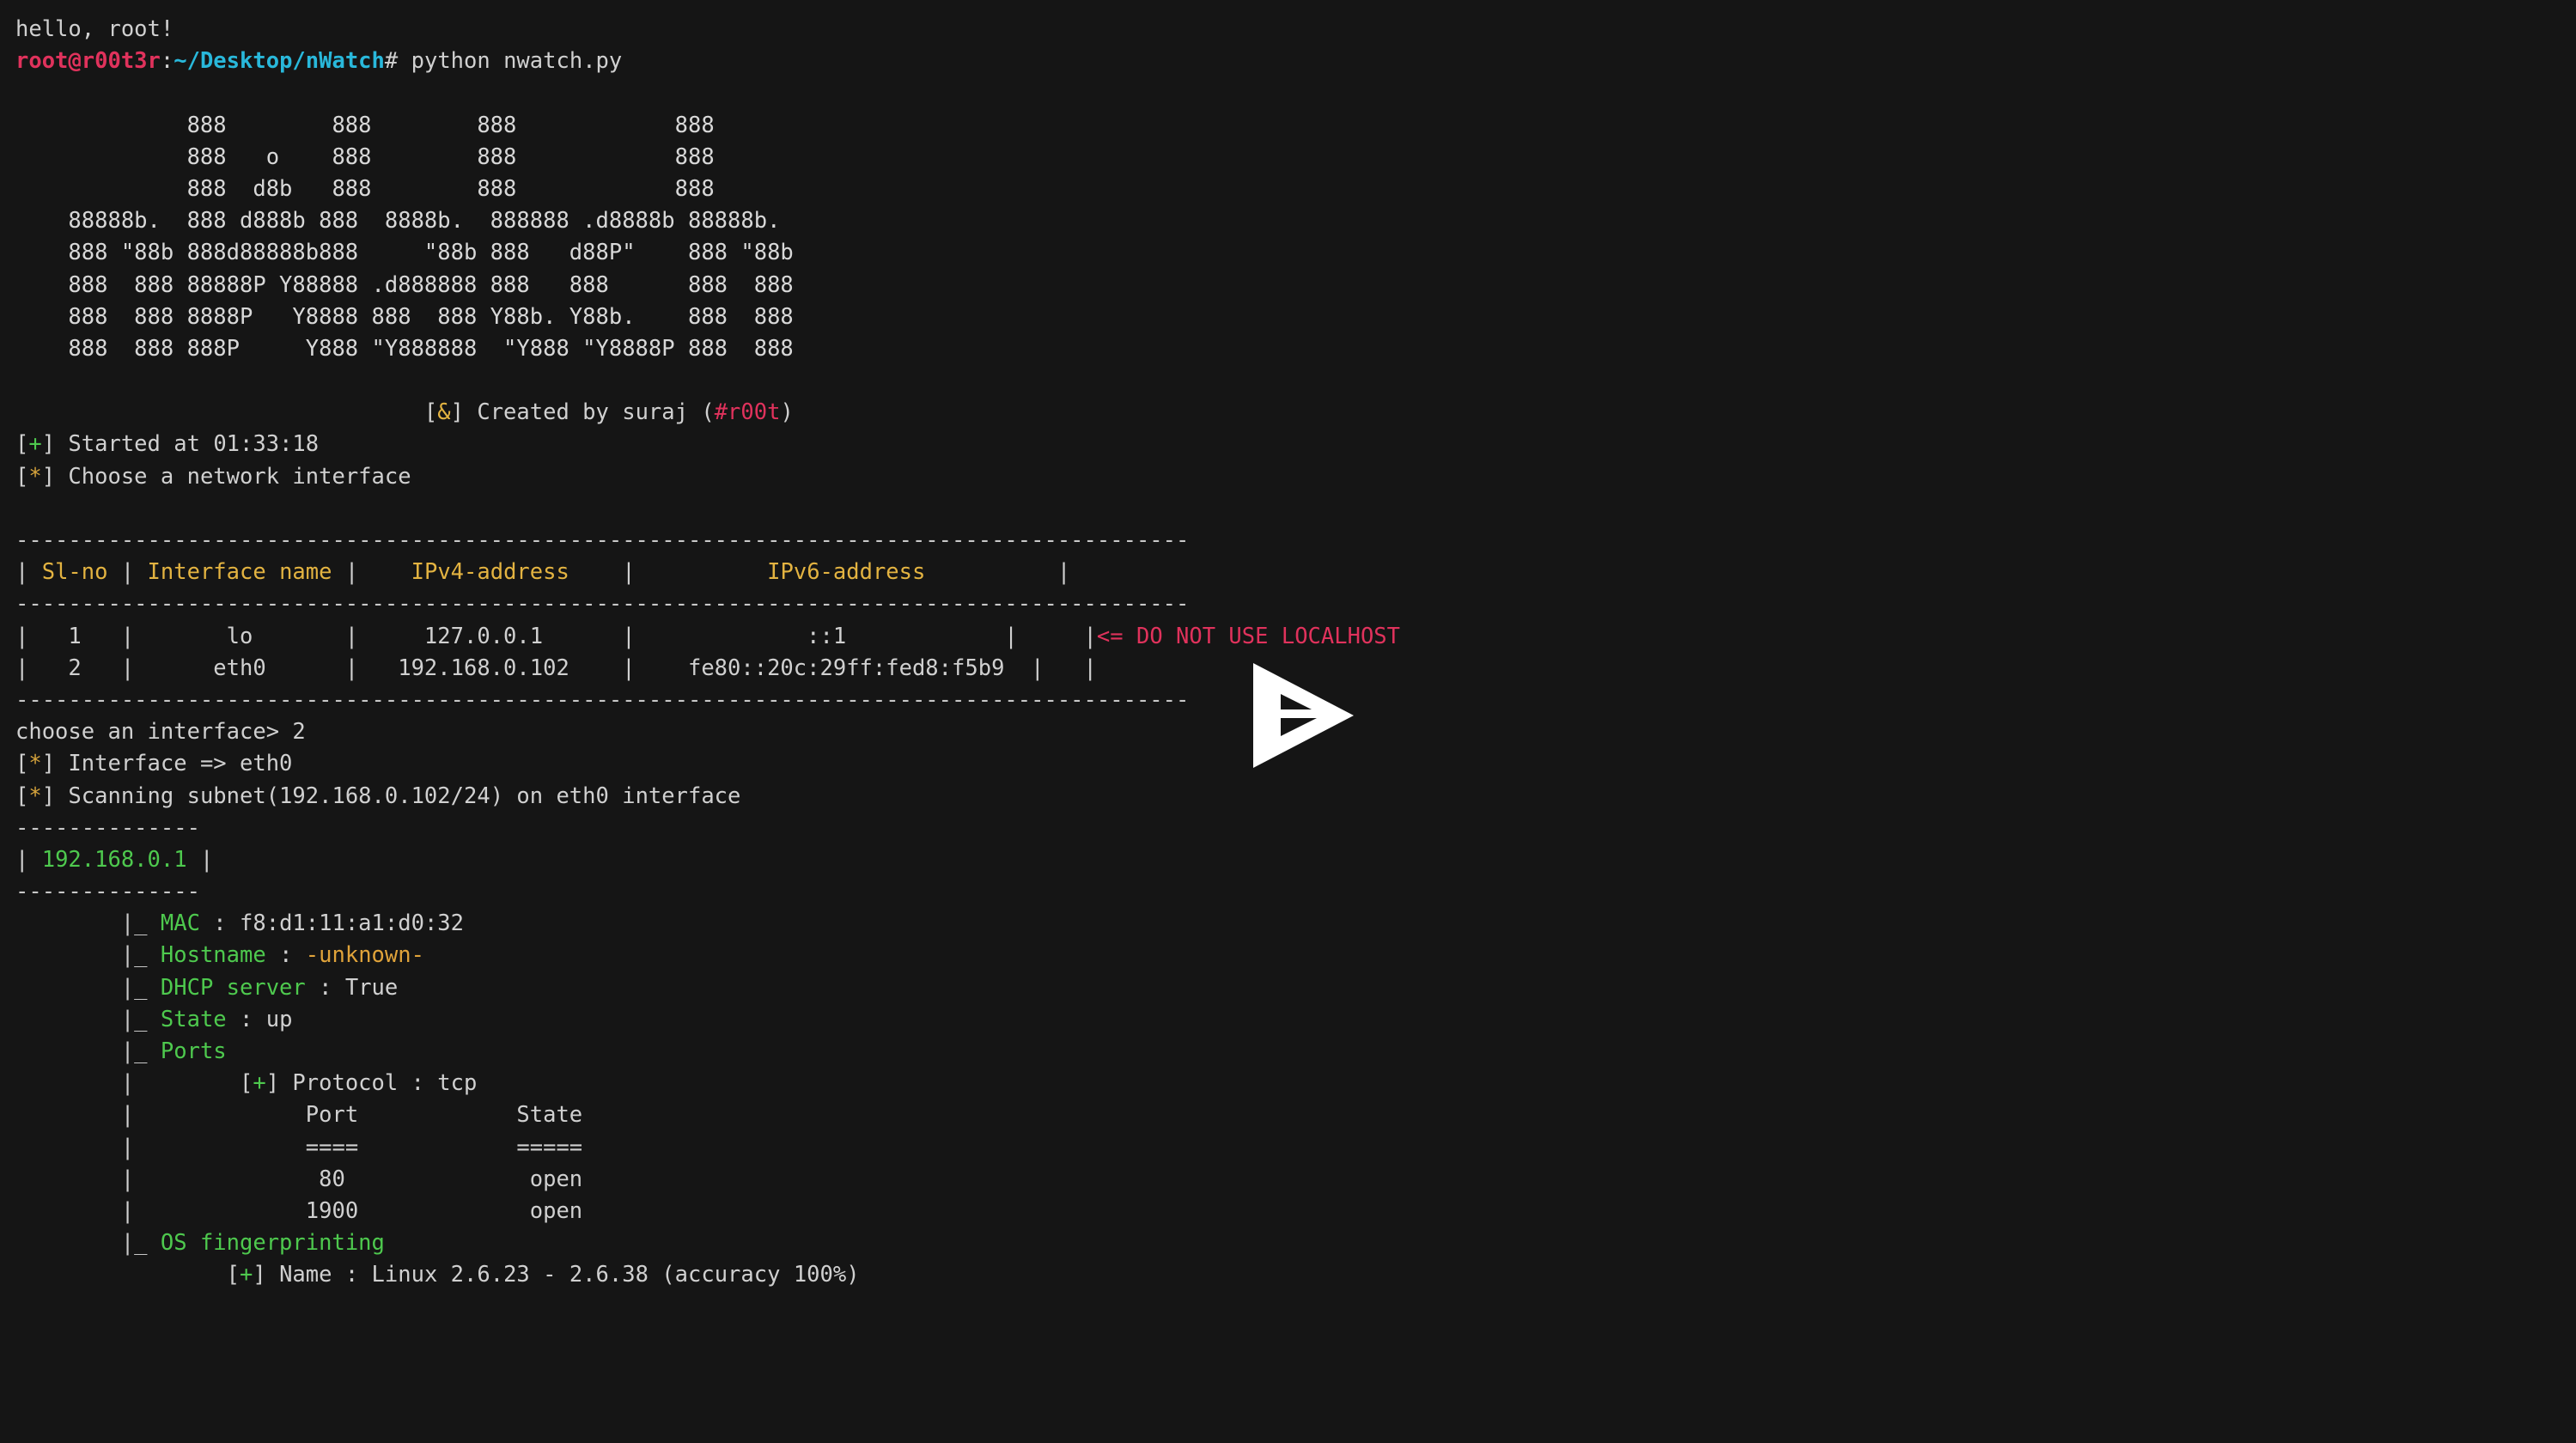 The width and height of the screenshot is (2576, 1443). Describe the element at coordinates (233, 1275) in the screenshot. I see `os-bracket-open: [` at that location.